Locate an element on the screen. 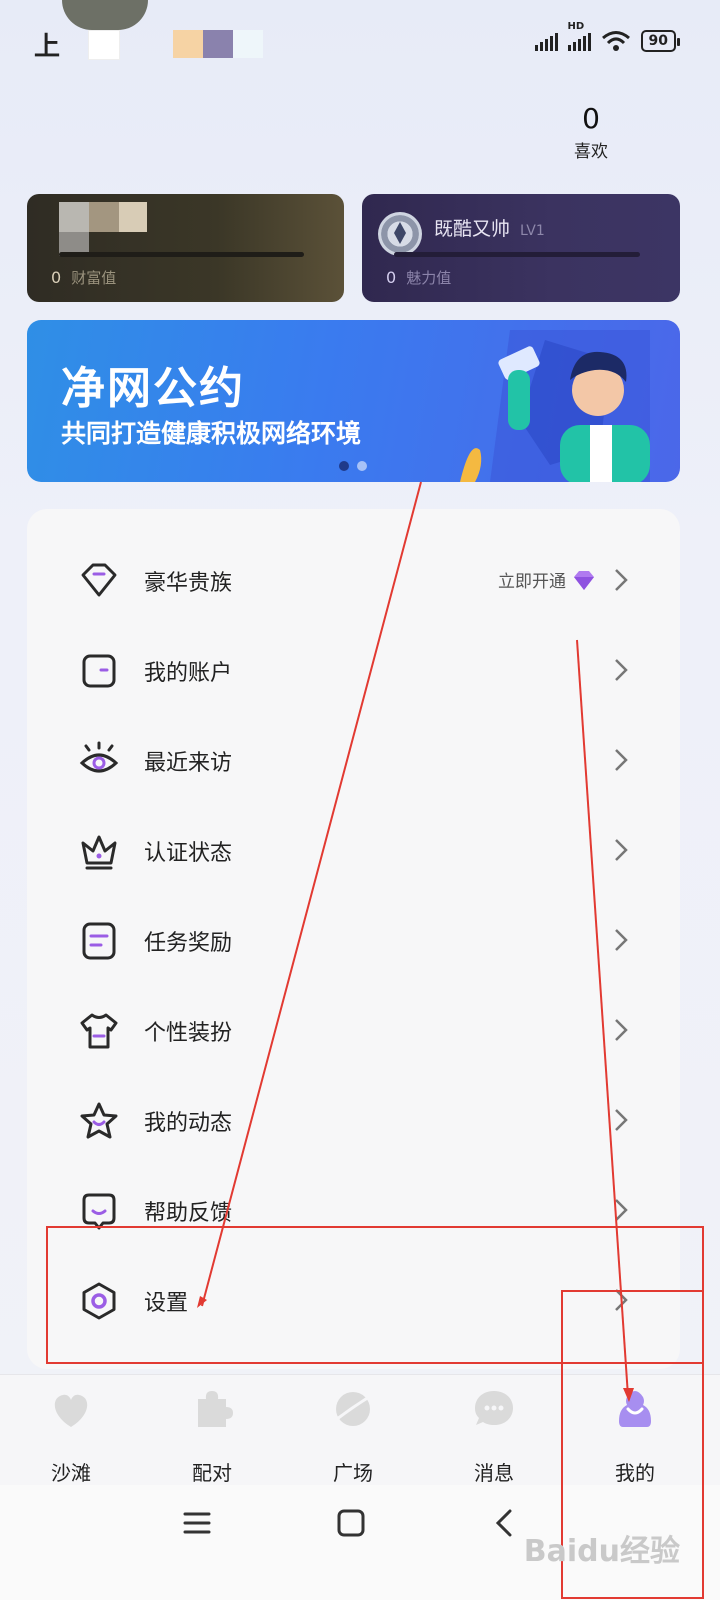 This screenshot has height=1600, width=720. menu-item-dressup: 个性装扮 is located at coordinates (353, 1031).